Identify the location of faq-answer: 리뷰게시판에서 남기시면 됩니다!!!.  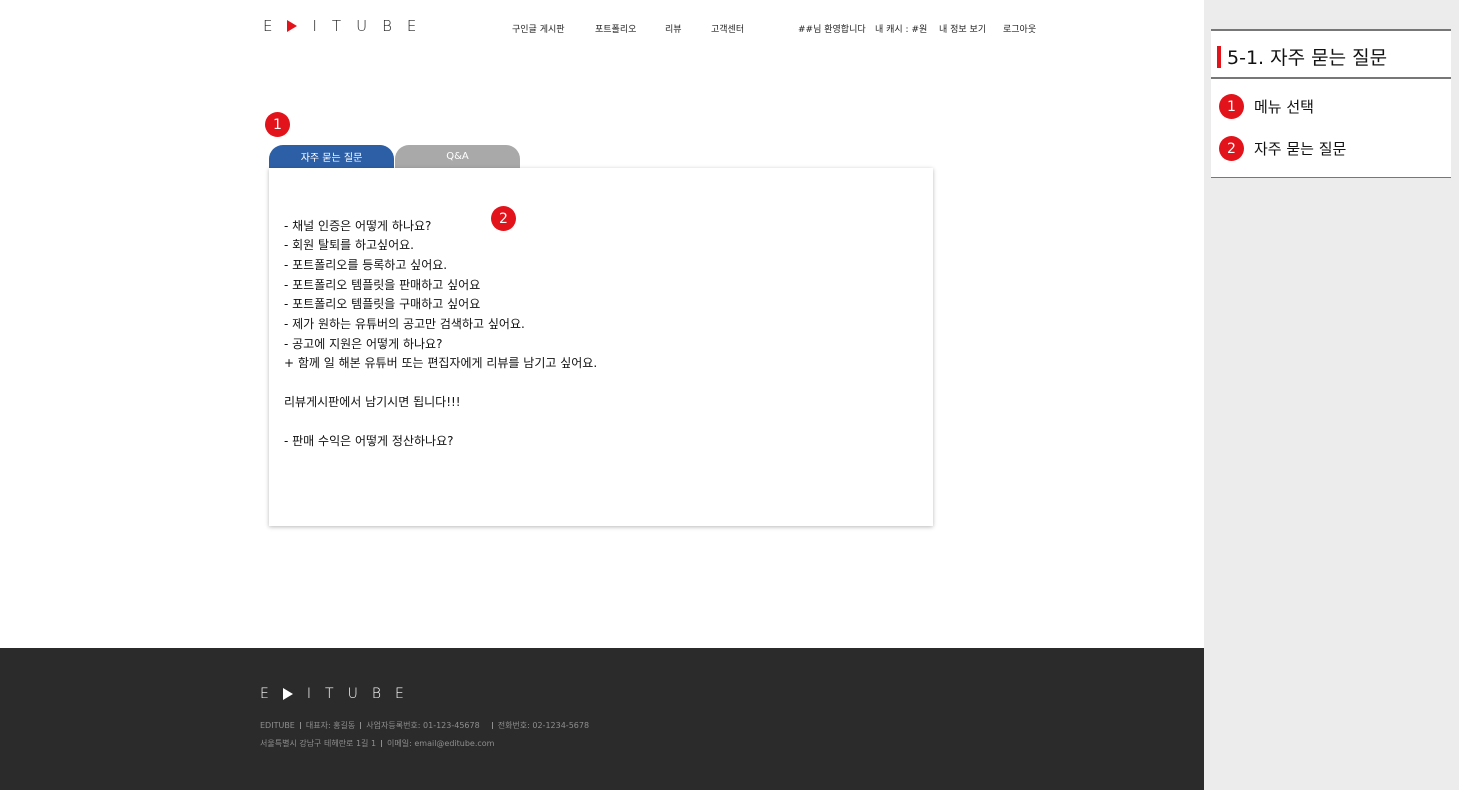
(372, 402).